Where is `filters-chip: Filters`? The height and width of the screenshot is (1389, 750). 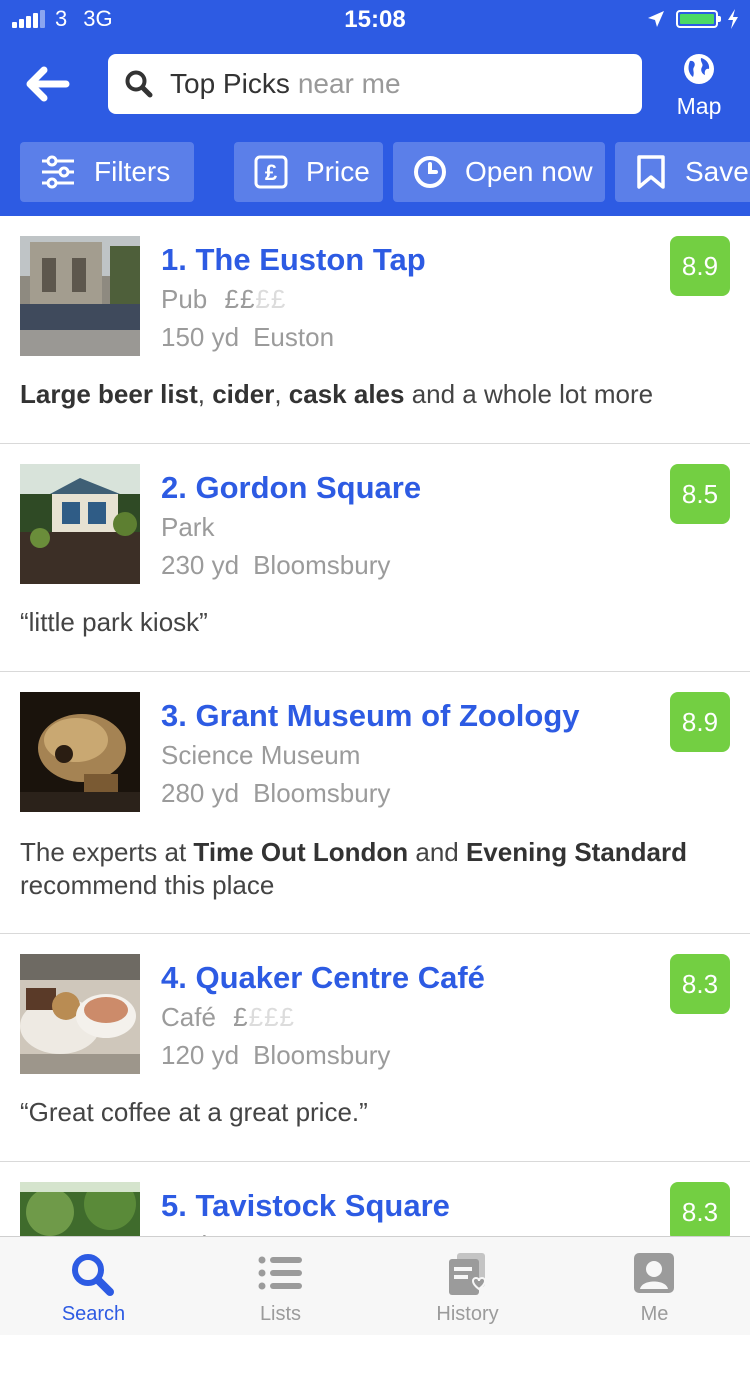
filters-chip: Filters is located at coordinates (107, 172).